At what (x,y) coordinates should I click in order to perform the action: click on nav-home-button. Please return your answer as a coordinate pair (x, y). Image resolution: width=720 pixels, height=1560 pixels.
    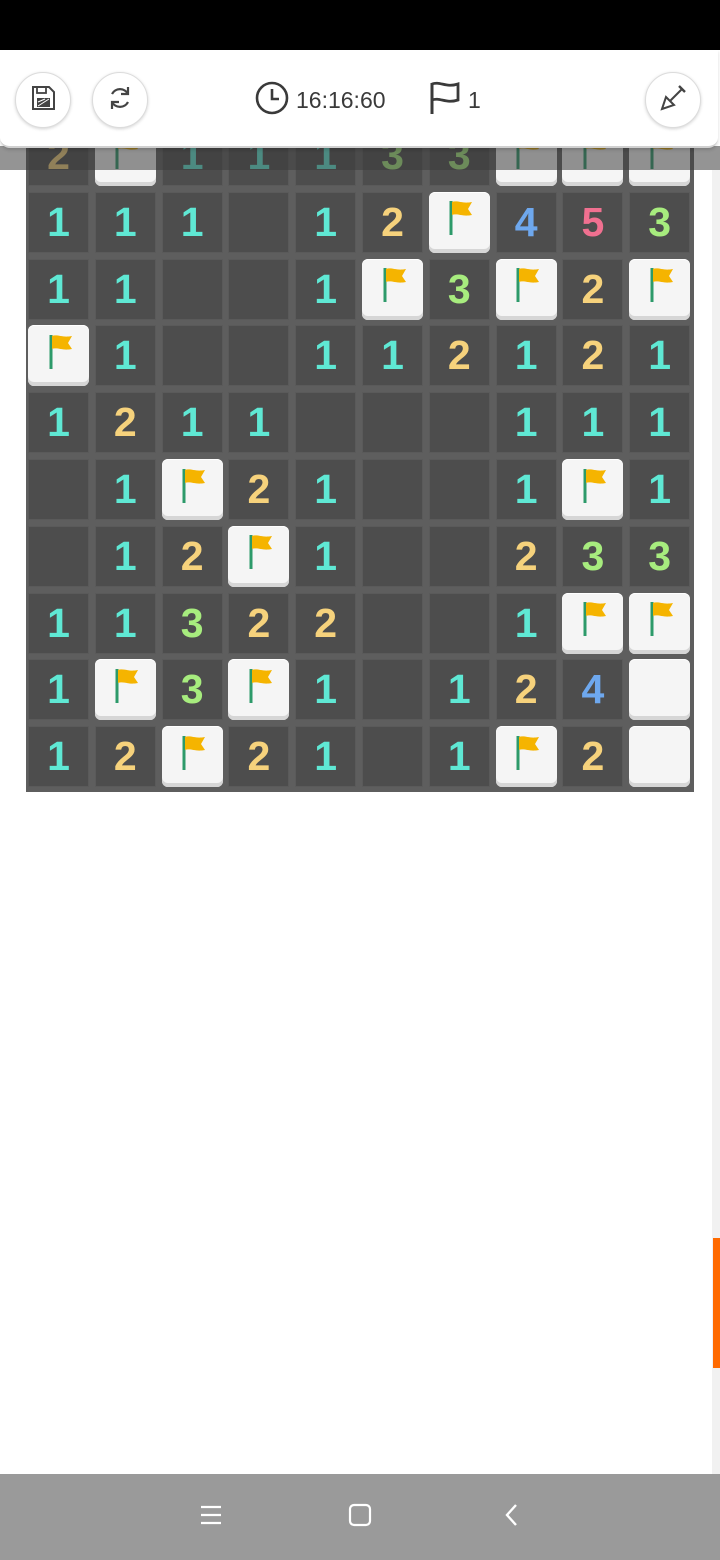
    Looking at the image, I should click on (360, 1517).